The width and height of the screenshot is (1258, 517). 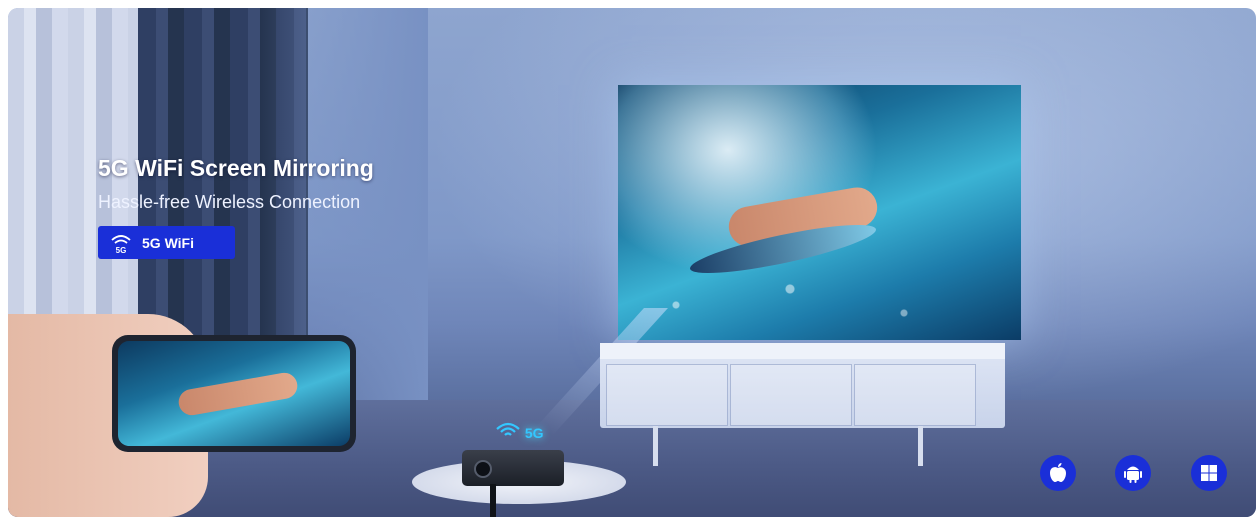 I want to click on smartphone, so click(x=234, y=393).